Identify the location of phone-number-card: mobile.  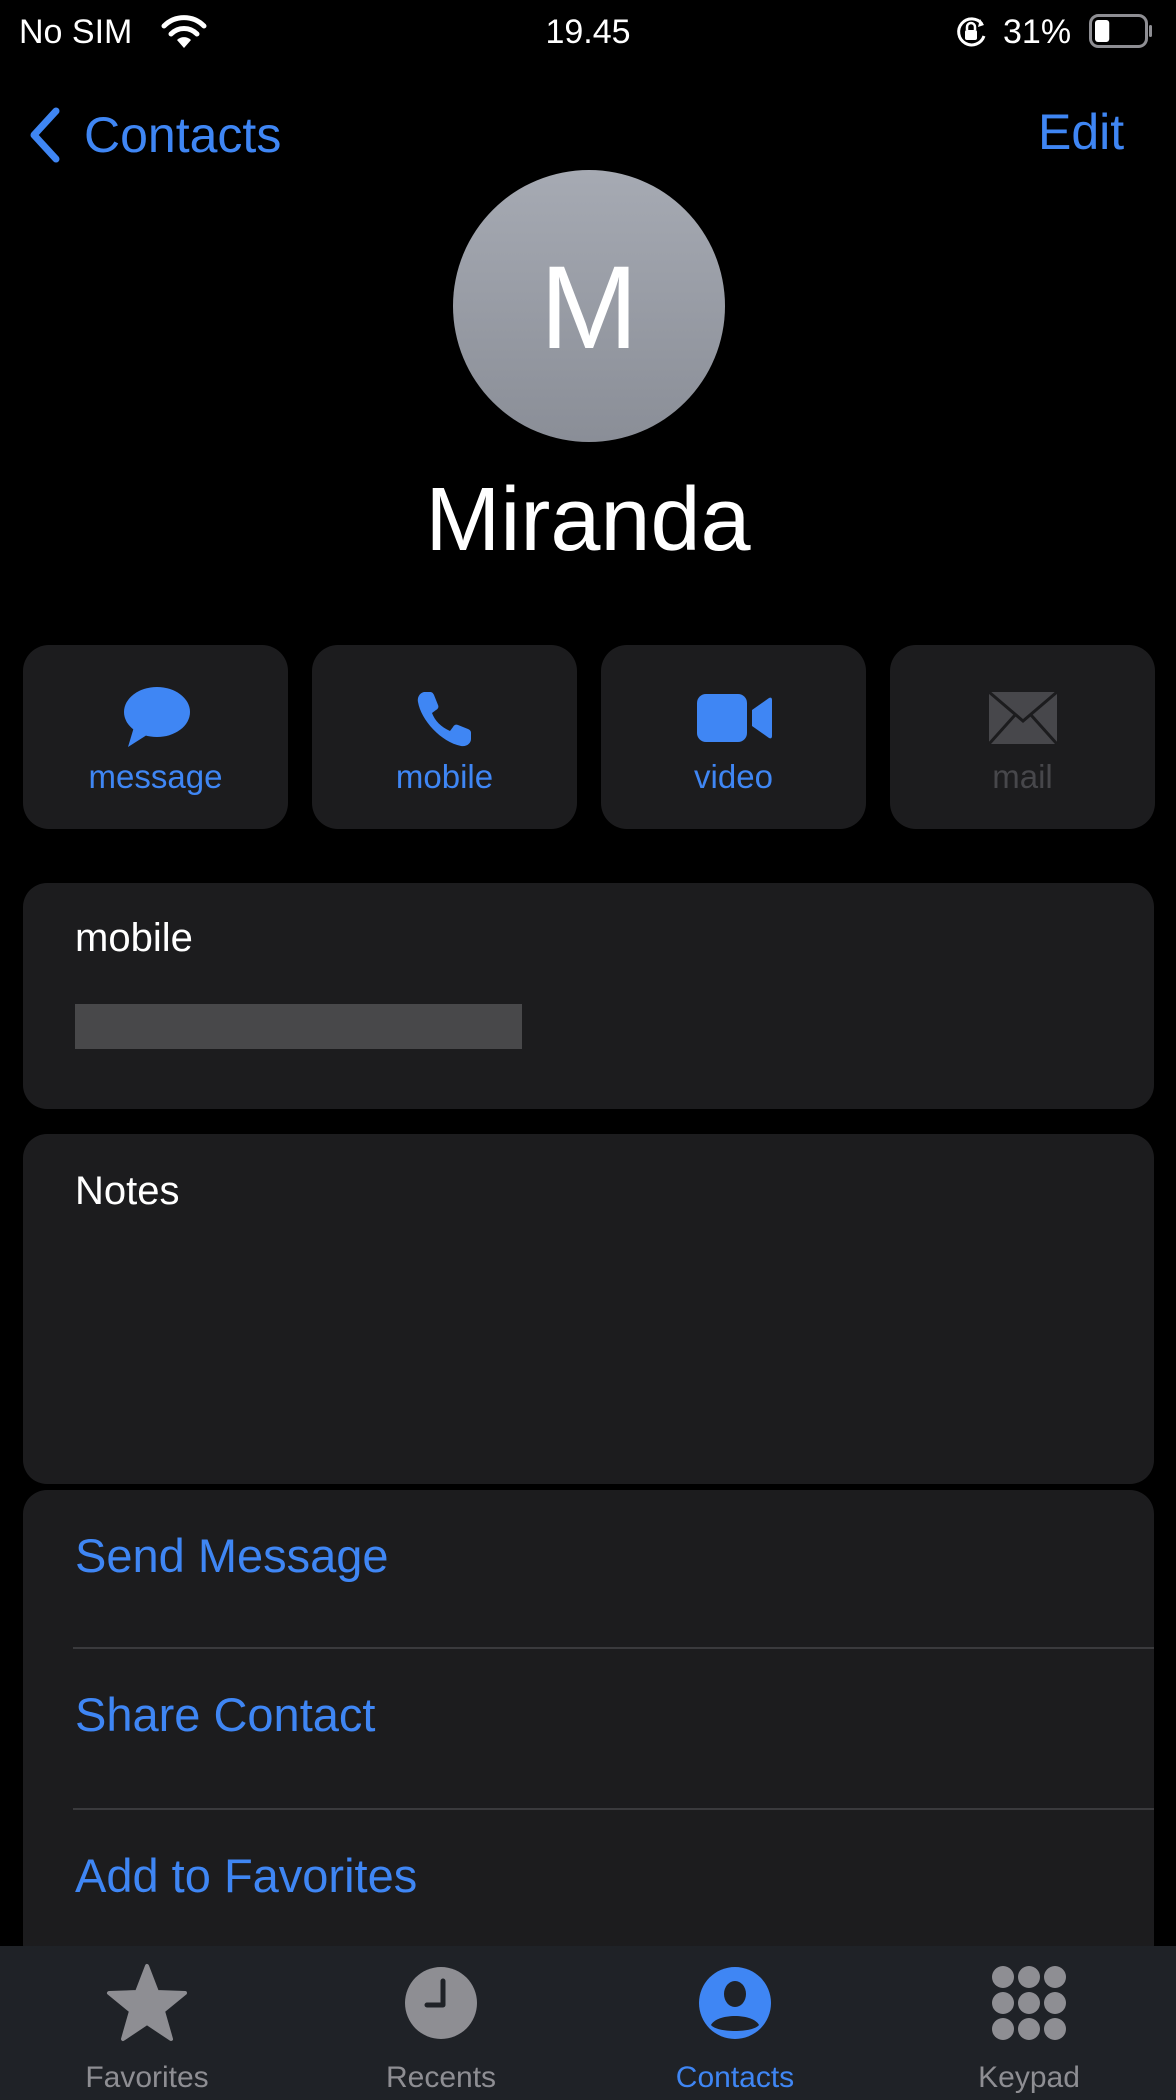
(588, 996).